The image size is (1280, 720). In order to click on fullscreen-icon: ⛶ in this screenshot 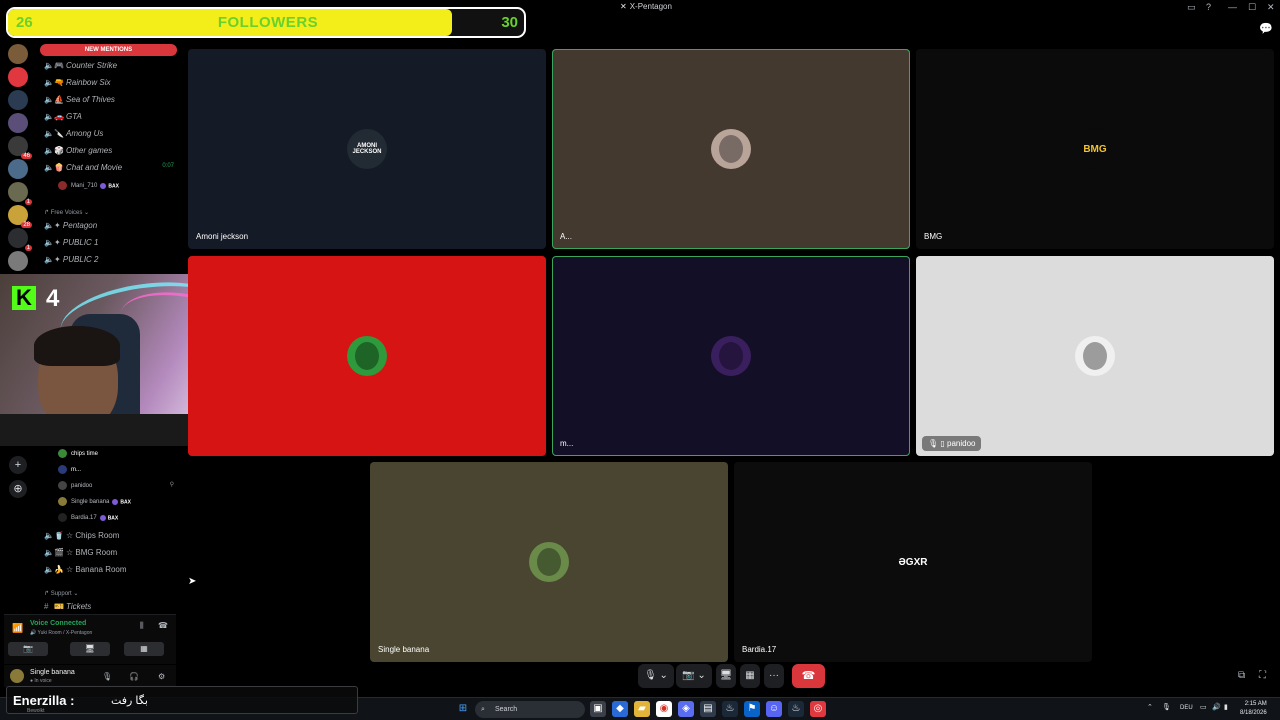, I will do `click(1262, 675)`.